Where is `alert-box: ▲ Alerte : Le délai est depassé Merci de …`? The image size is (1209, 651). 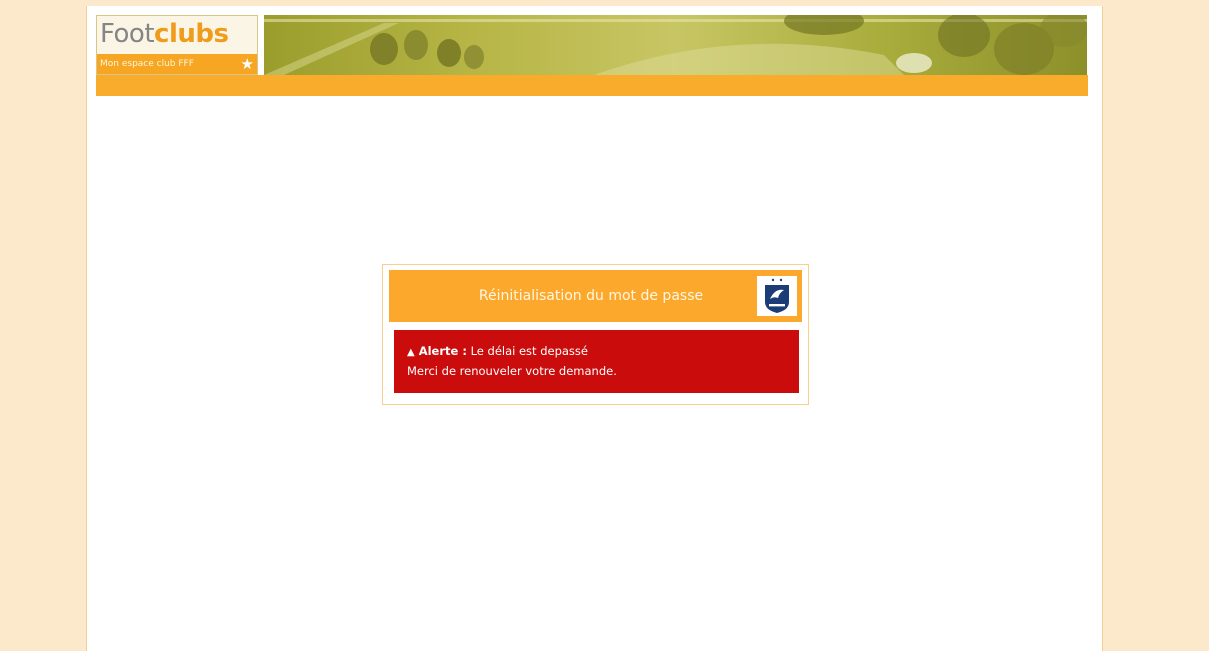 alert-box: ▲ Alerte : Le délai est depassé Merci de … is located at coordinates (596, 361).